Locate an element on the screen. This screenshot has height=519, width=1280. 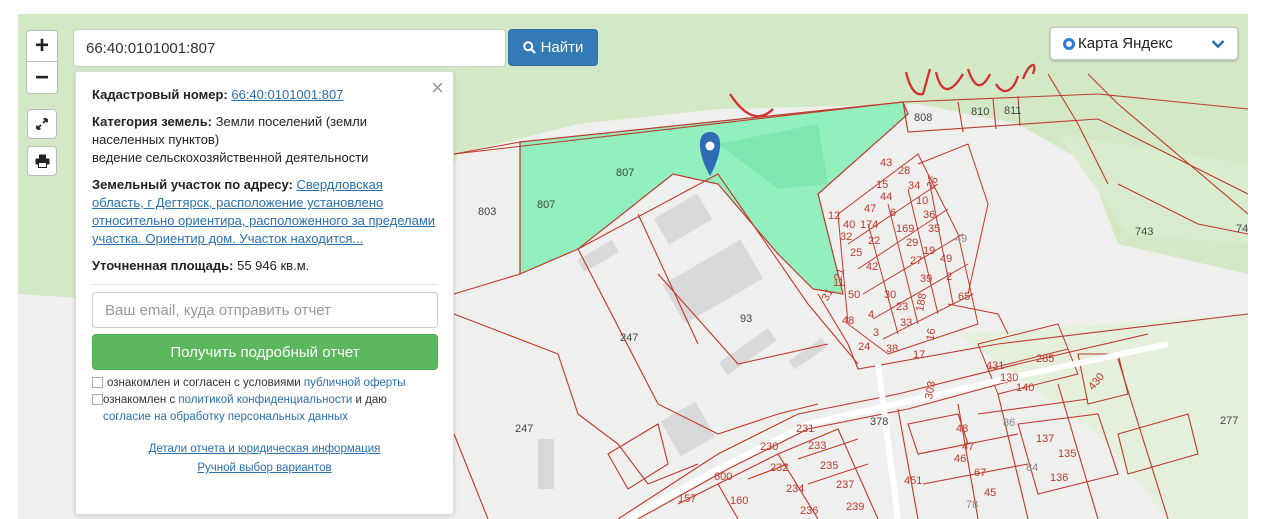
area-row: Уточненная площадь: 55 946 кв.м. is located at coordinates (264, 266).